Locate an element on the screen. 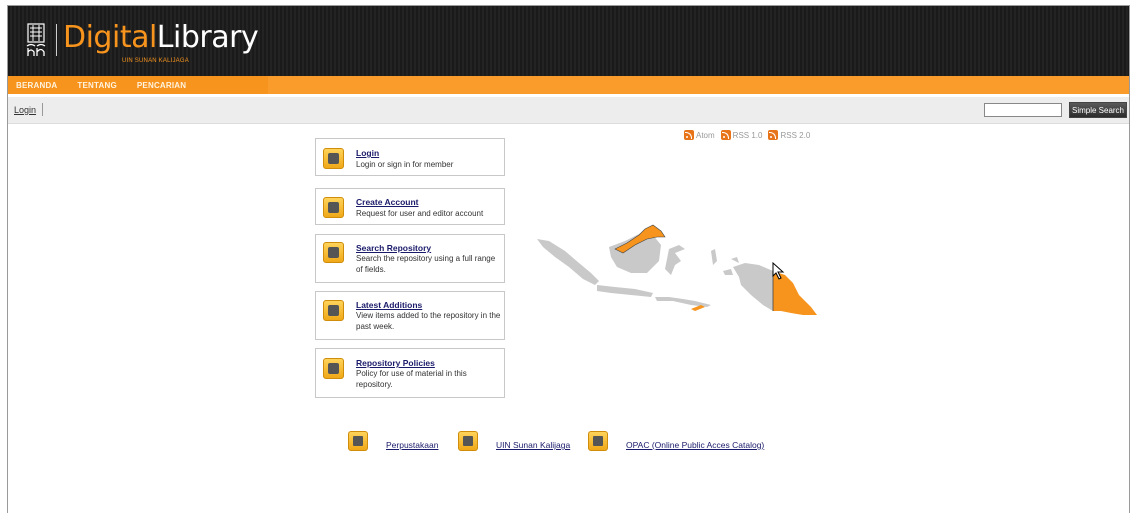 This screenshot has height=513, width=1136. nav-filler is located at coordinates (698, 85).